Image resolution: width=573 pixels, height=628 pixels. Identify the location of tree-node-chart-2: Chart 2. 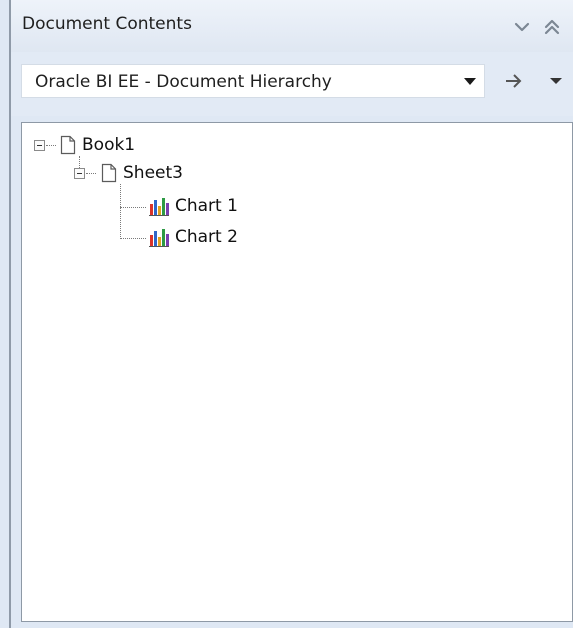
(193, 237).